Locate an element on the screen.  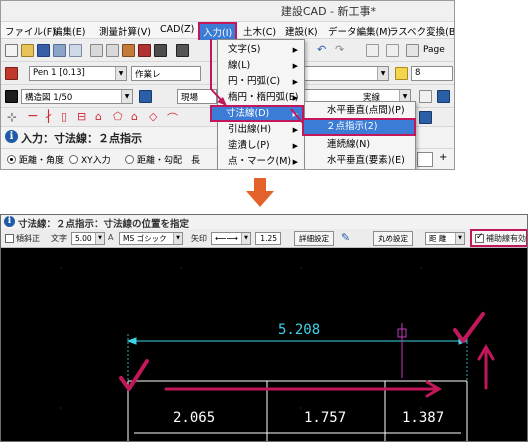
arrow-label: 矢印 is located at coordinates (199, 238).